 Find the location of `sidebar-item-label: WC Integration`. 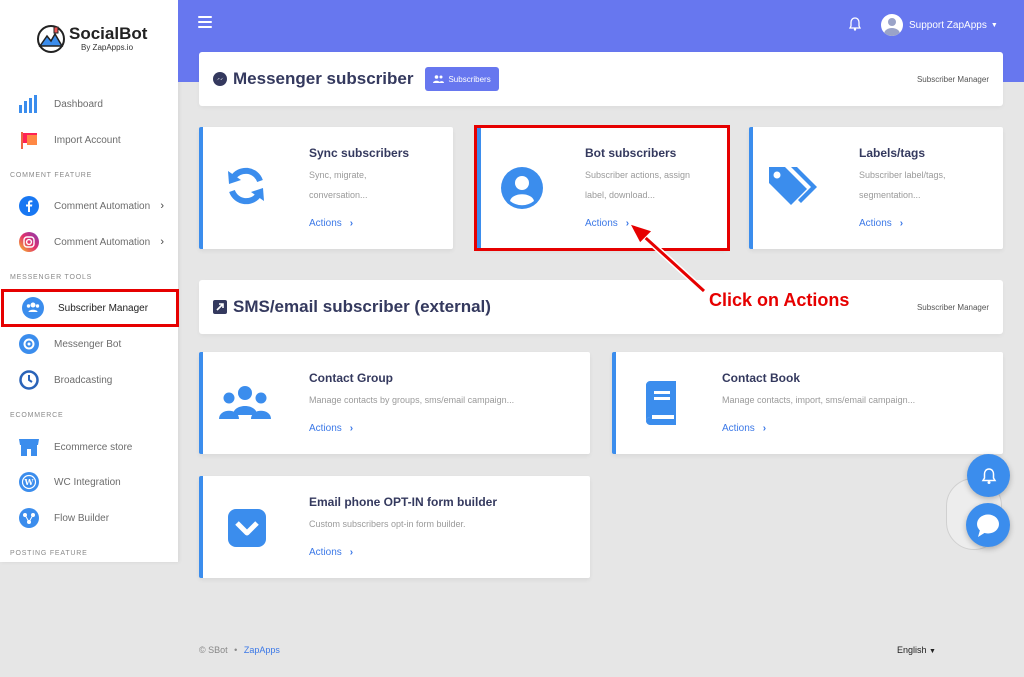

sidebar-item-label: WC Integration is located at coordinates (87, 482).